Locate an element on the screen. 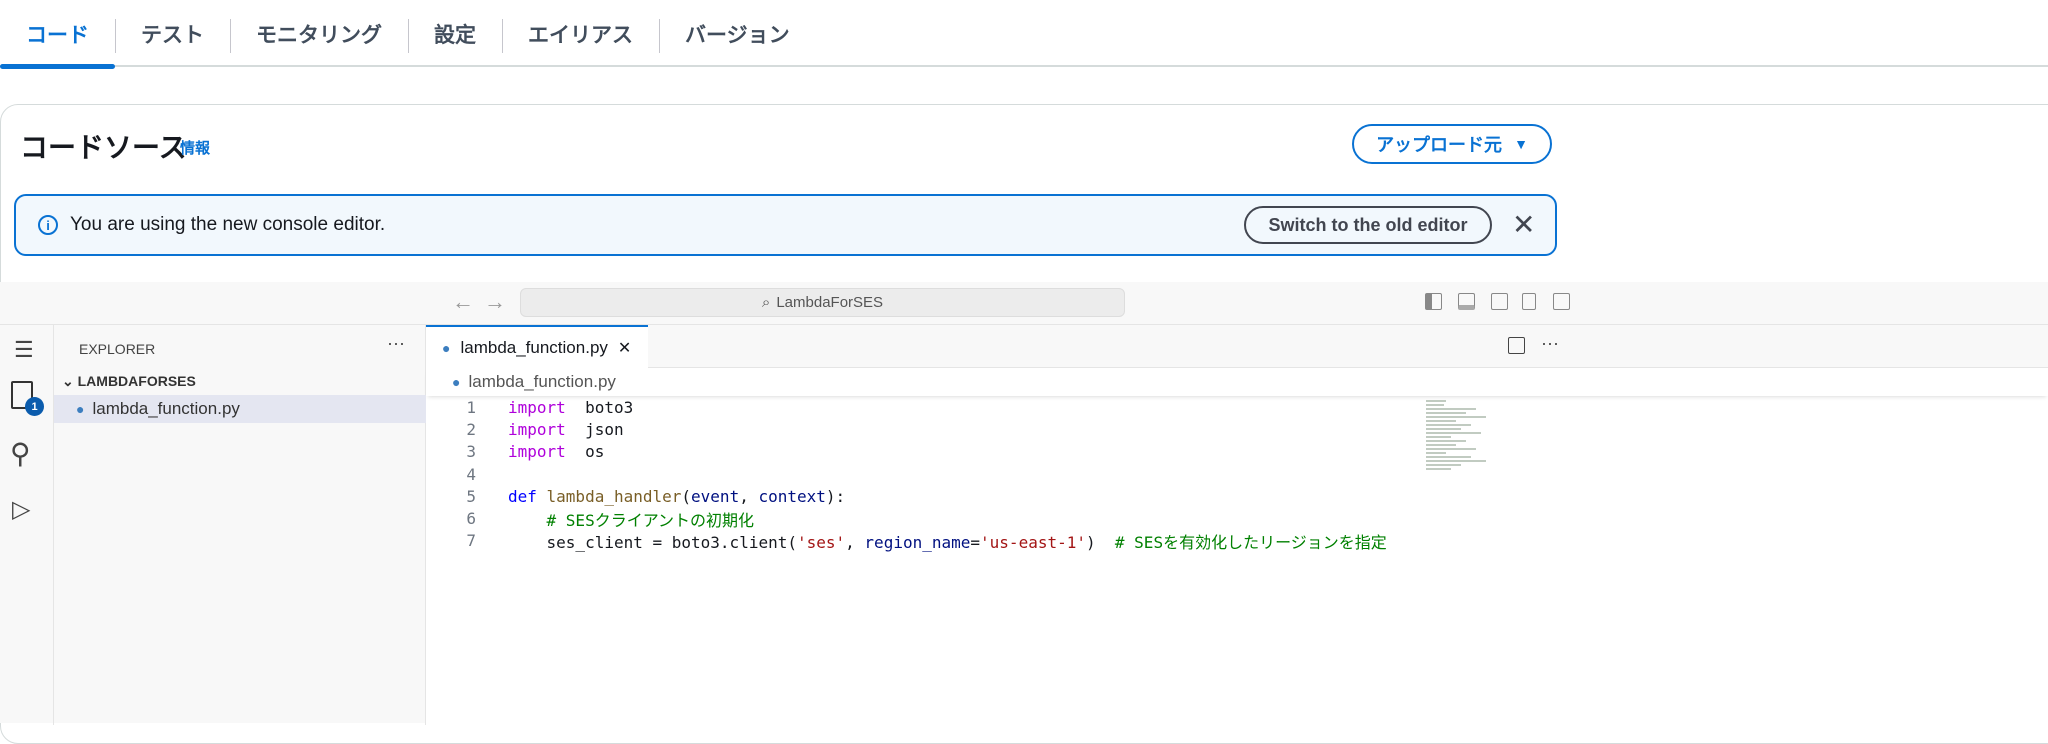  code-line: 1 import boto3 is located at coordinates (906, 407).